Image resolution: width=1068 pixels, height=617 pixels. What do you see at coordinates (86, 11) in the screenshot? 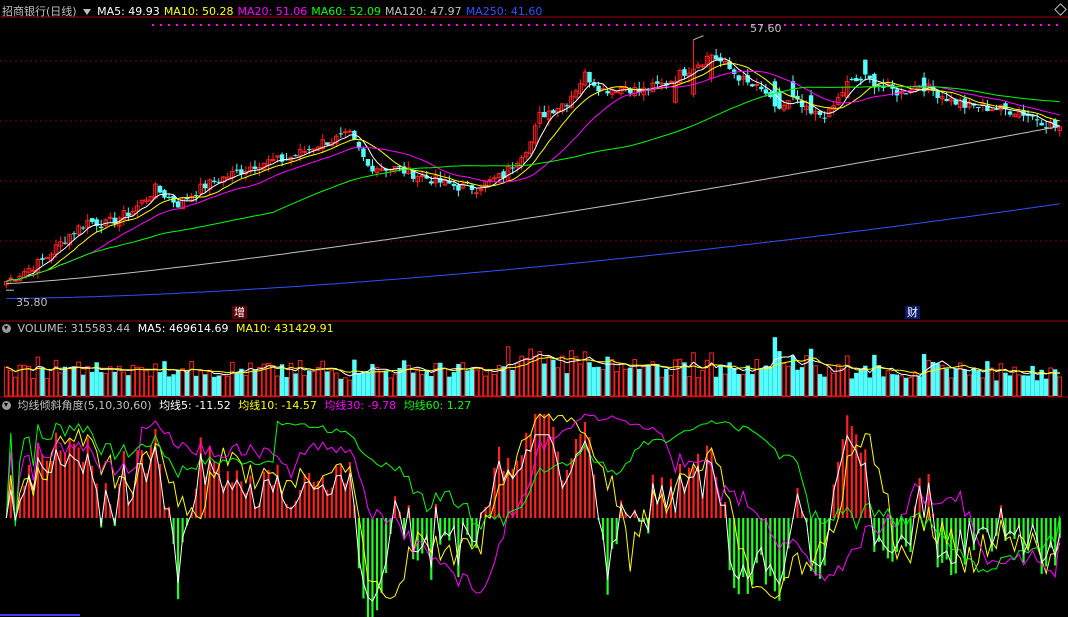
I see `dropdown-icon` at bounding box center [86, 11].